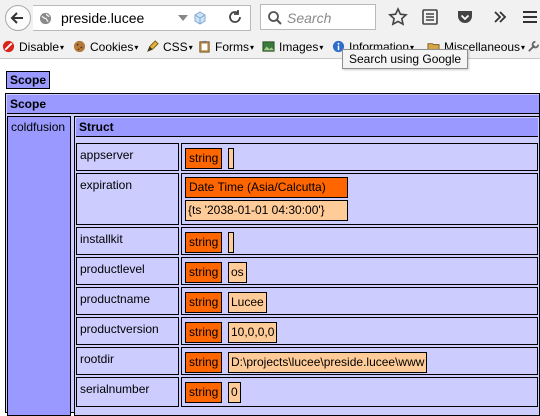 Image resolution: width=540 pixels, height=416 pixels. I want to click on image-icon, so click(268, 46).